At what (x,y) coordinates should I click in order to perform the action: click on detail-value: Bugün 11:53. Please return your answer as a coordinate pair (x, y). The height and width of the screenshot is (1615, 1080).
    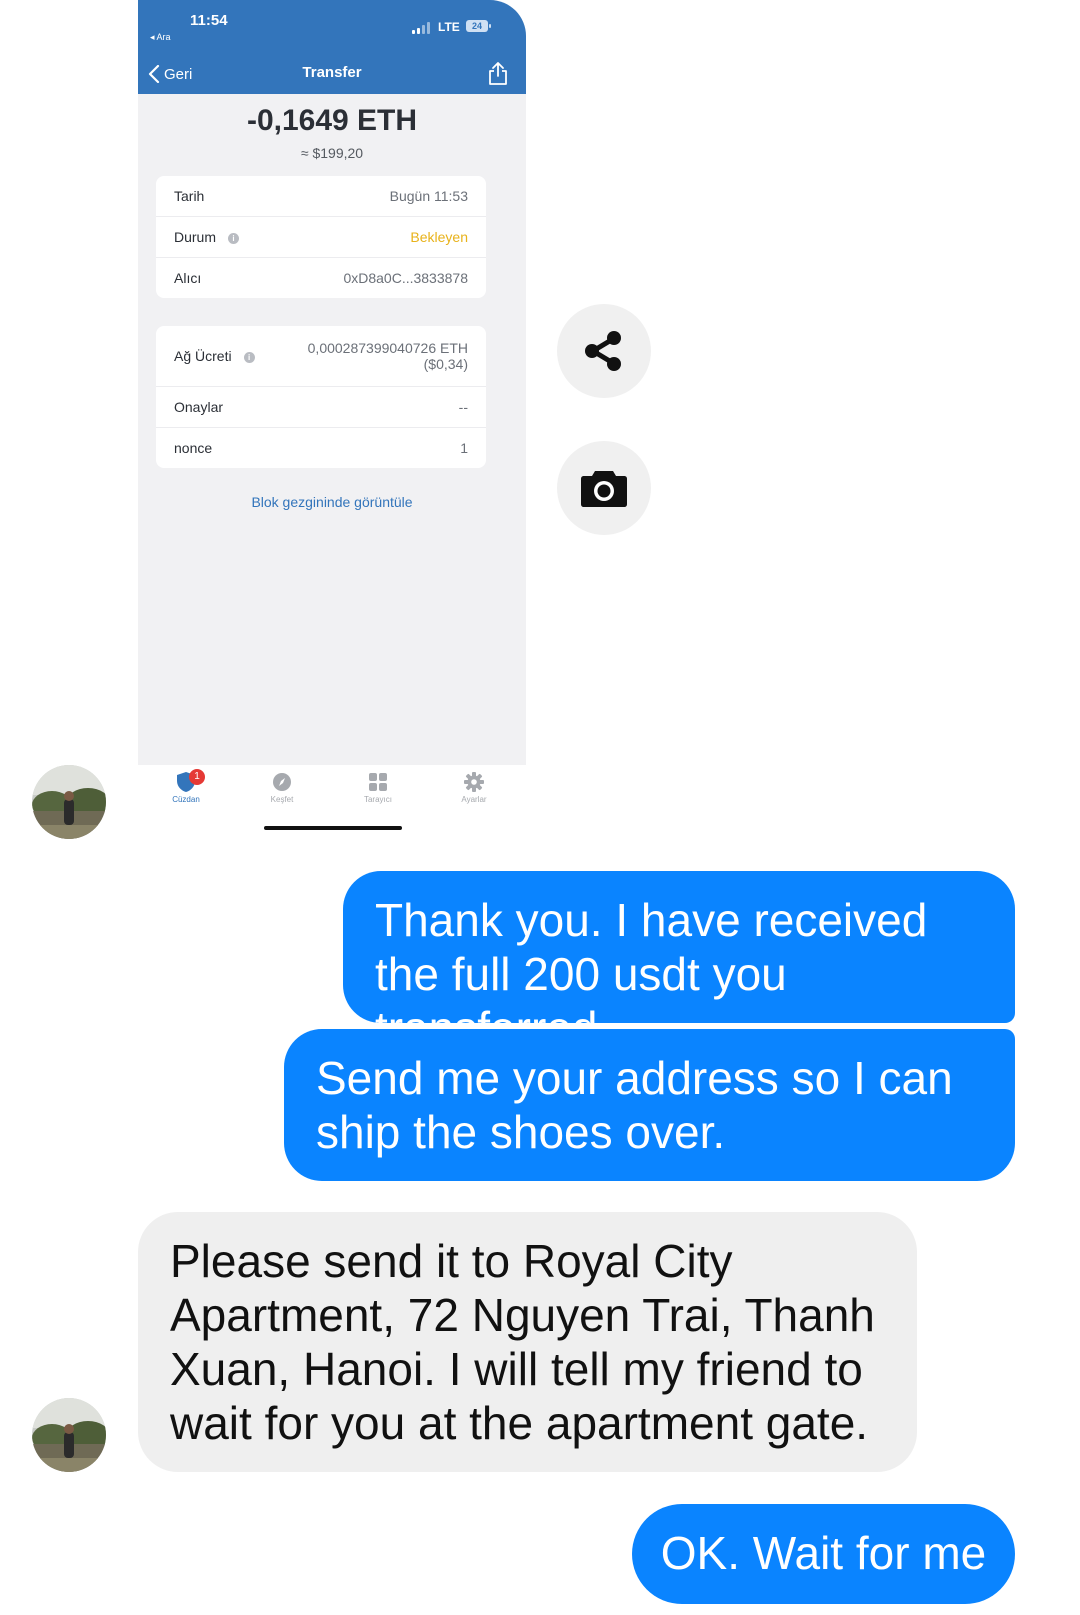
    Looking at the image, I should click on (428, 196).